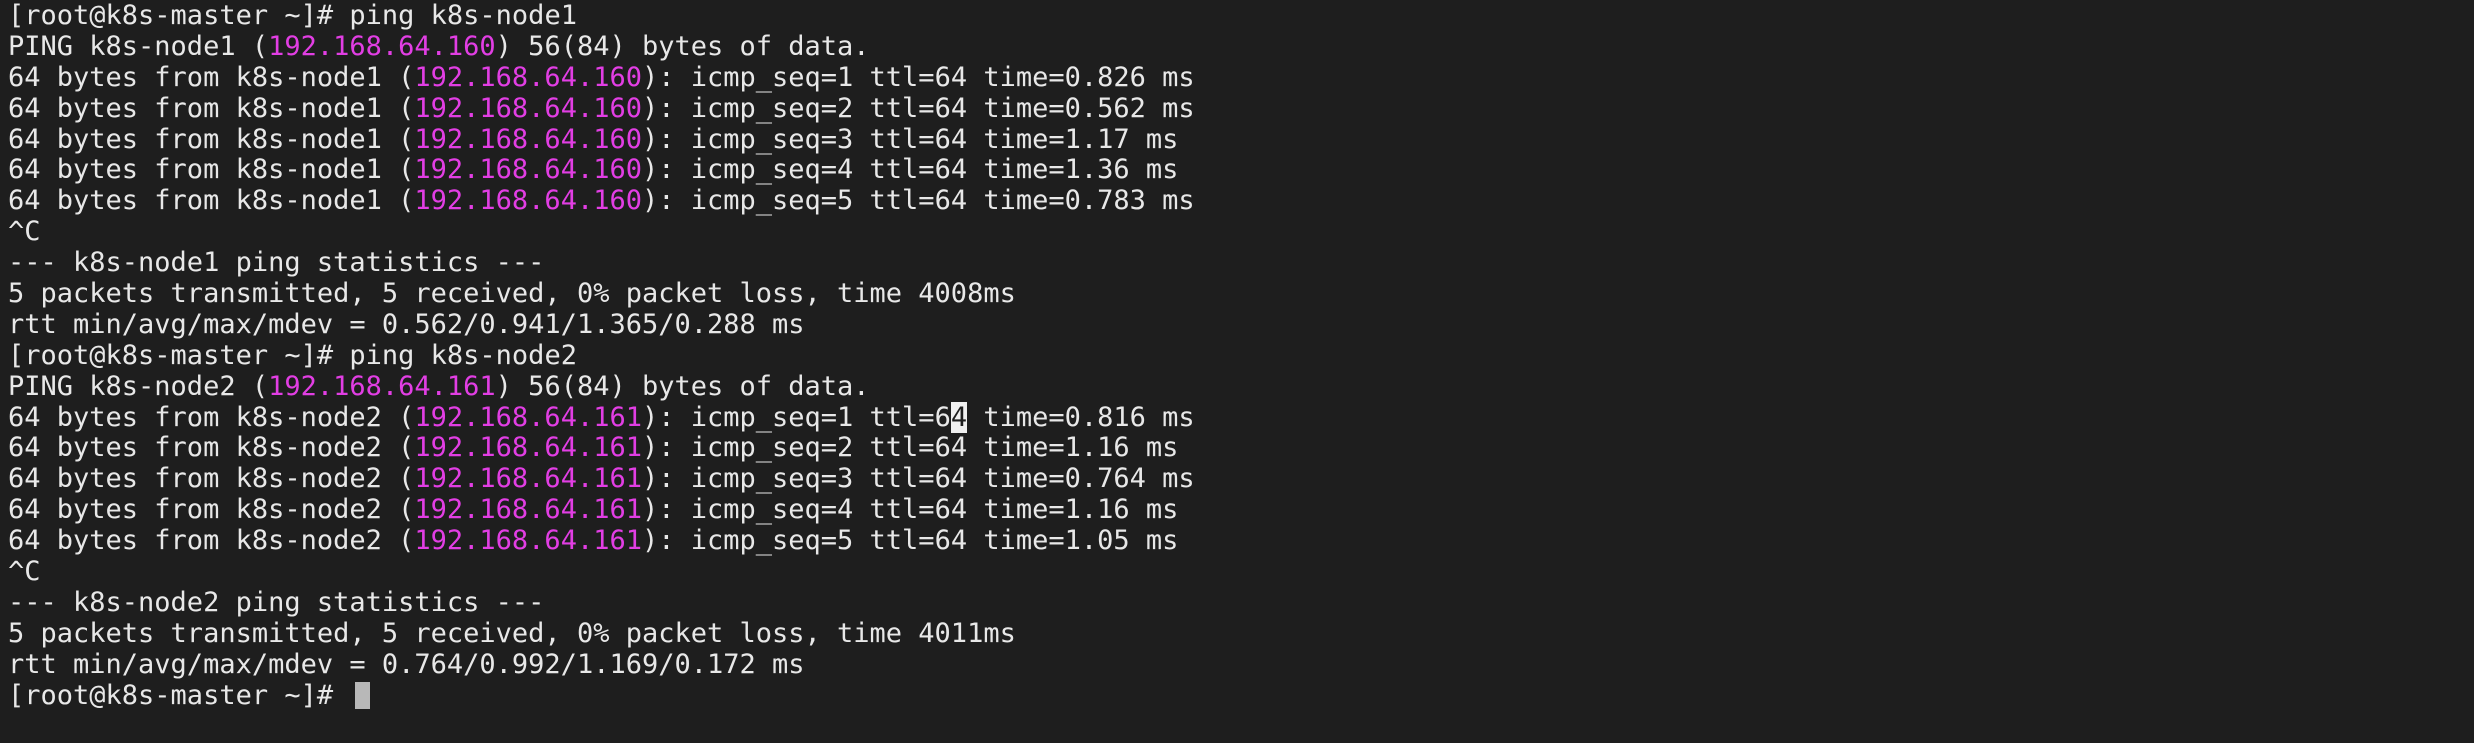  I want to click on header-text: PING k8s-node1 (, so click(138, 46).